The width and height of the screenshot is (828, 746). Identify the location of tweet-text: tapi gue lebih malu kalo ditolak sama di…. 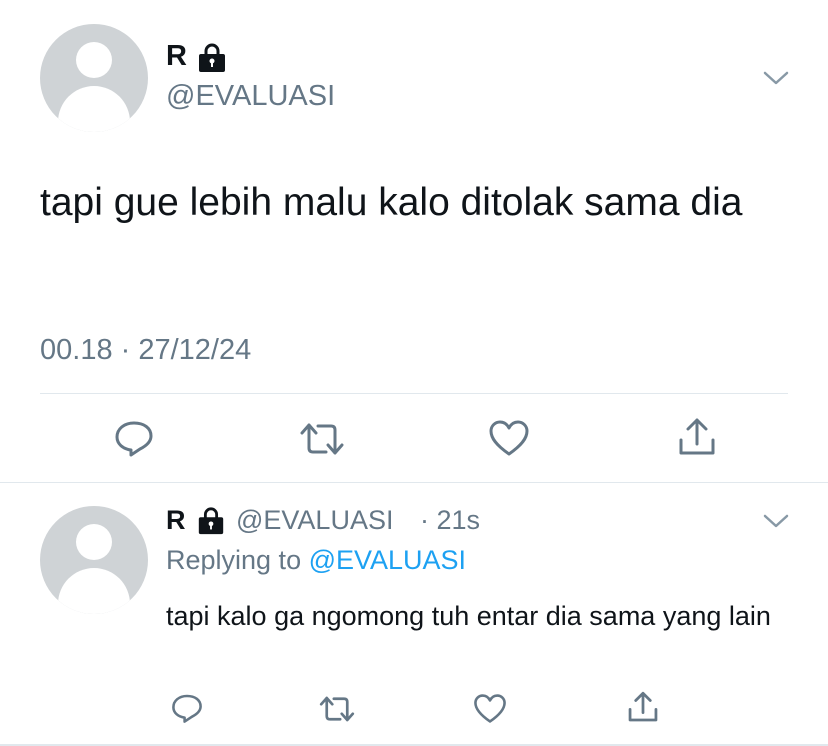
(391, 202).